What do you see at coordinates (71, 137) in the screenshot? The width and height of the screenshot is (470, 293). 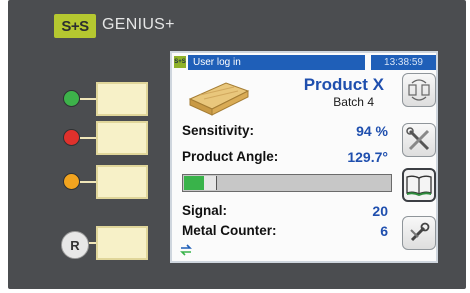 I see `red-led-icon` at bounding box center [71, 137].